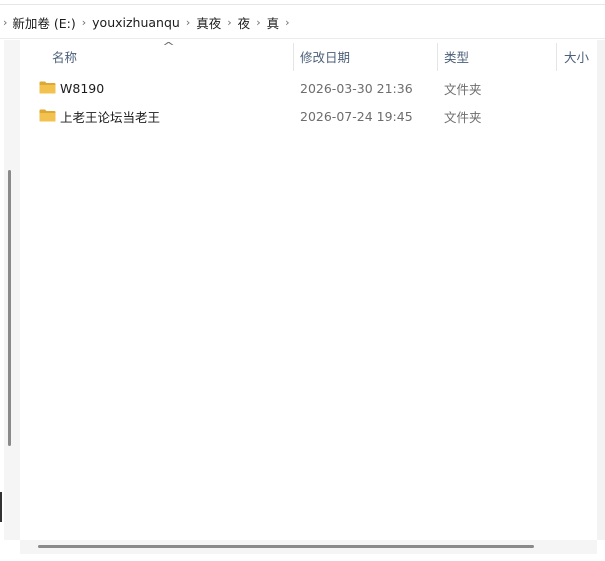  I want to click on address-bar: › 新加卷 (E:) › youxizhuanqu › 真夜 › 夜 › 真 ›, so click(302, 22).